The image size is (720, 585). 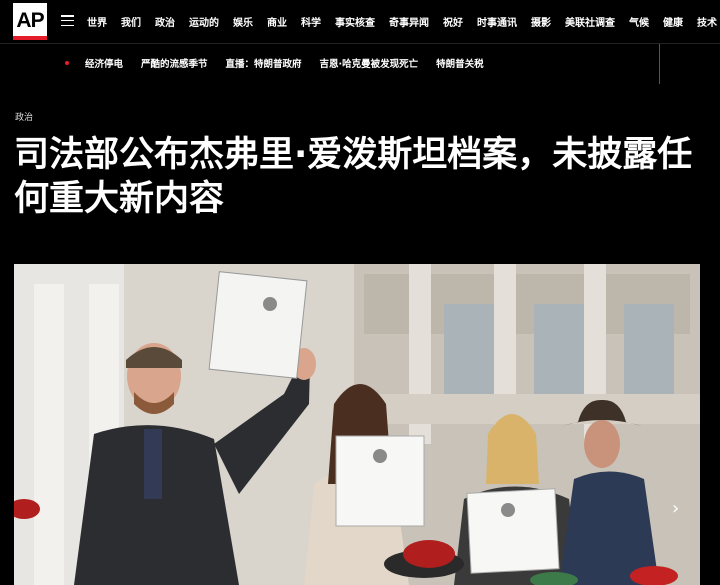 What do you see at coordinates (675, 508) in the screenshot?
I see `carousel-next-icon: ›` at bounding box center [675, 508].